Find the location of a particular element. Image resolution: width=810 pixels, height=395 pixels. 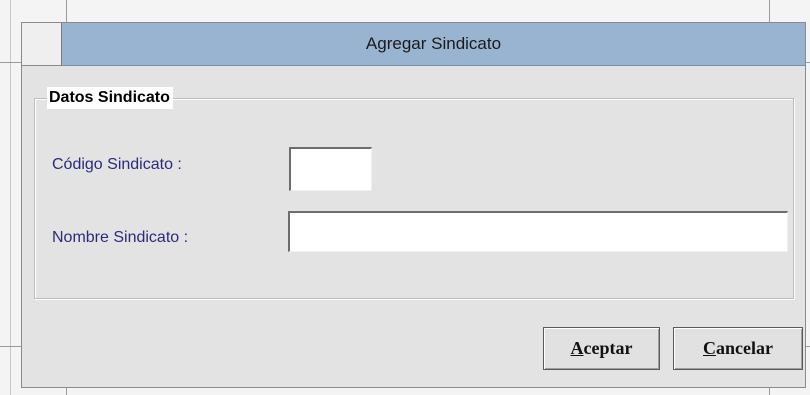

background-divider is located at coordinates (10, 197).